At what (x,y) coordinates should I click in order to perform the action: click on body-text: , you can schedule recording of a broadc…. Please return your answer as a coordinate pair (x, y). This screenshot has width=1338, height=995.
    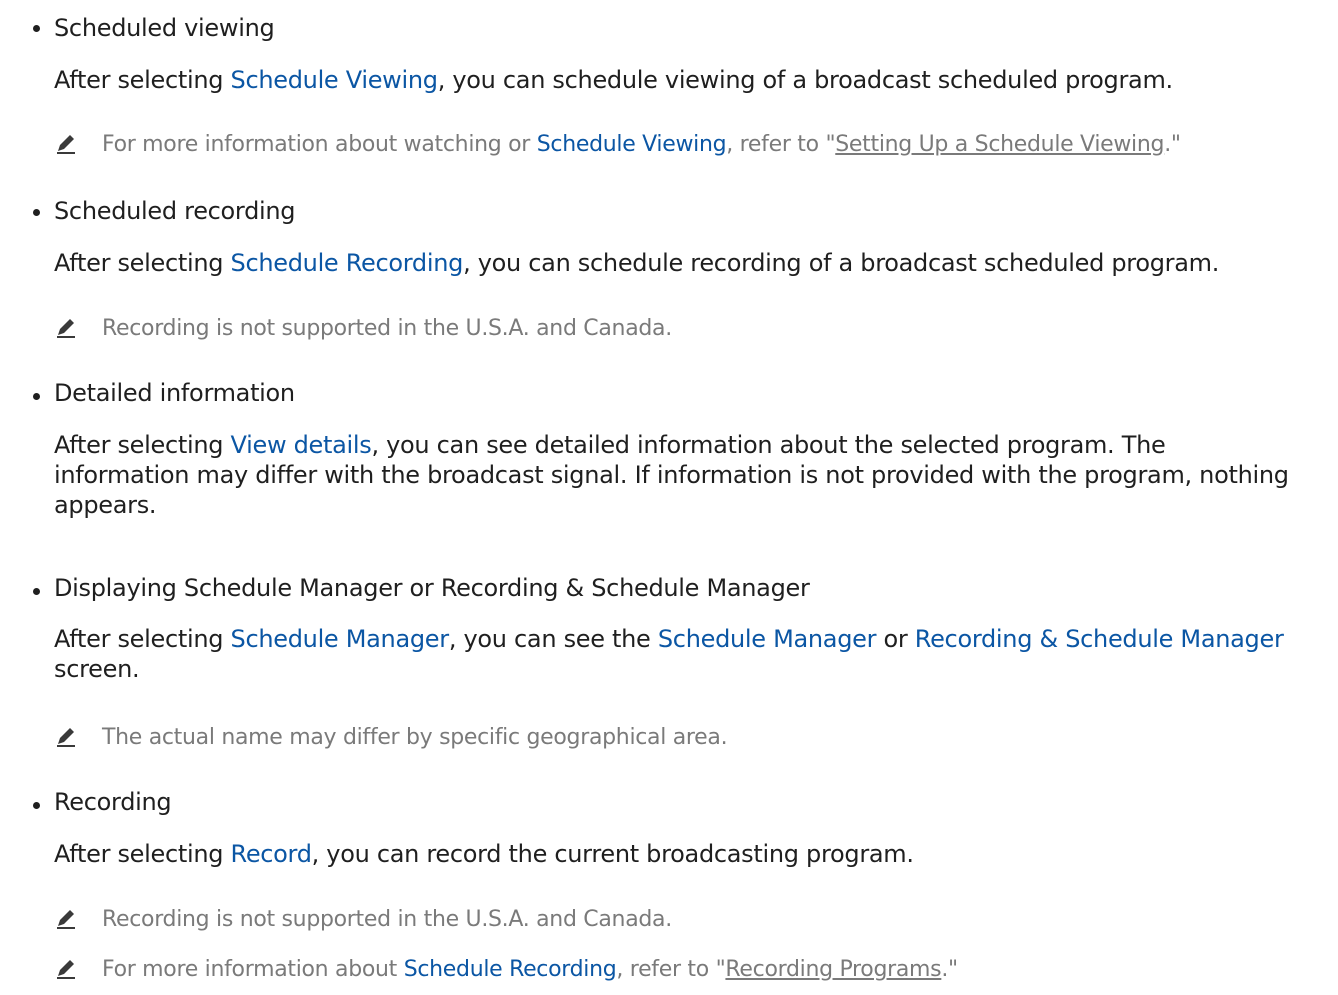
    Looking at the image, I should click on (841, 263).